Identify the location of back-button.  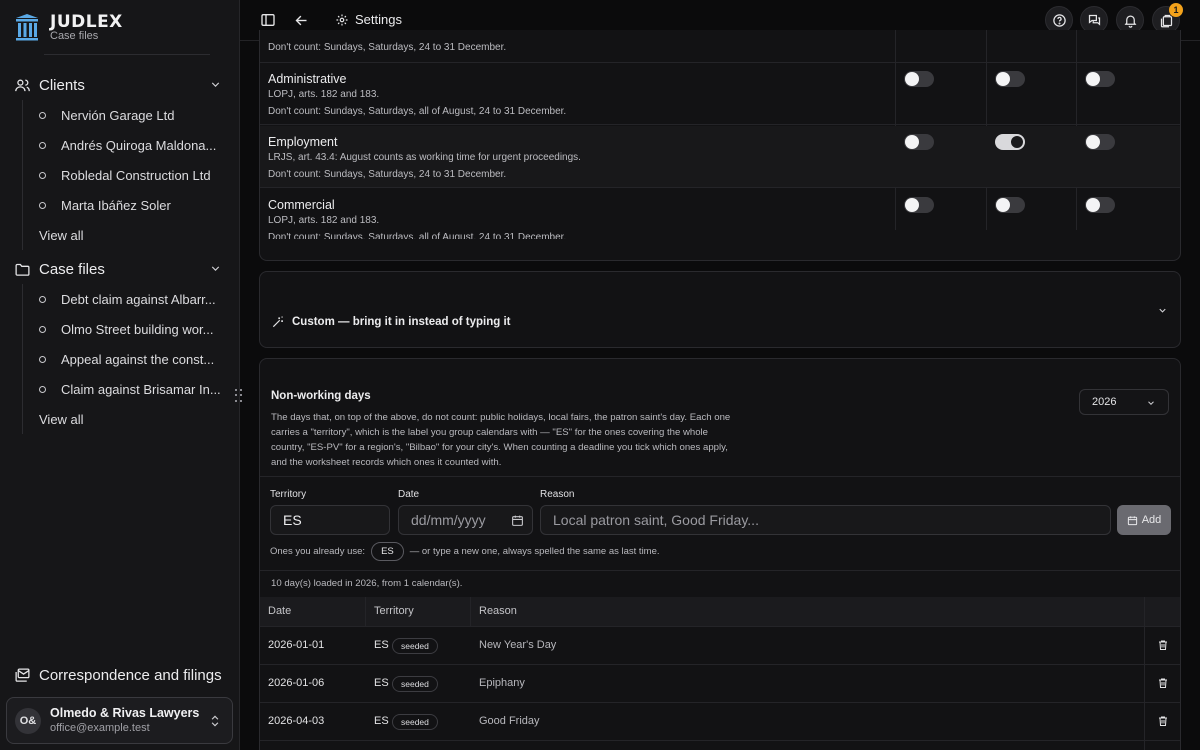
(301, 20).